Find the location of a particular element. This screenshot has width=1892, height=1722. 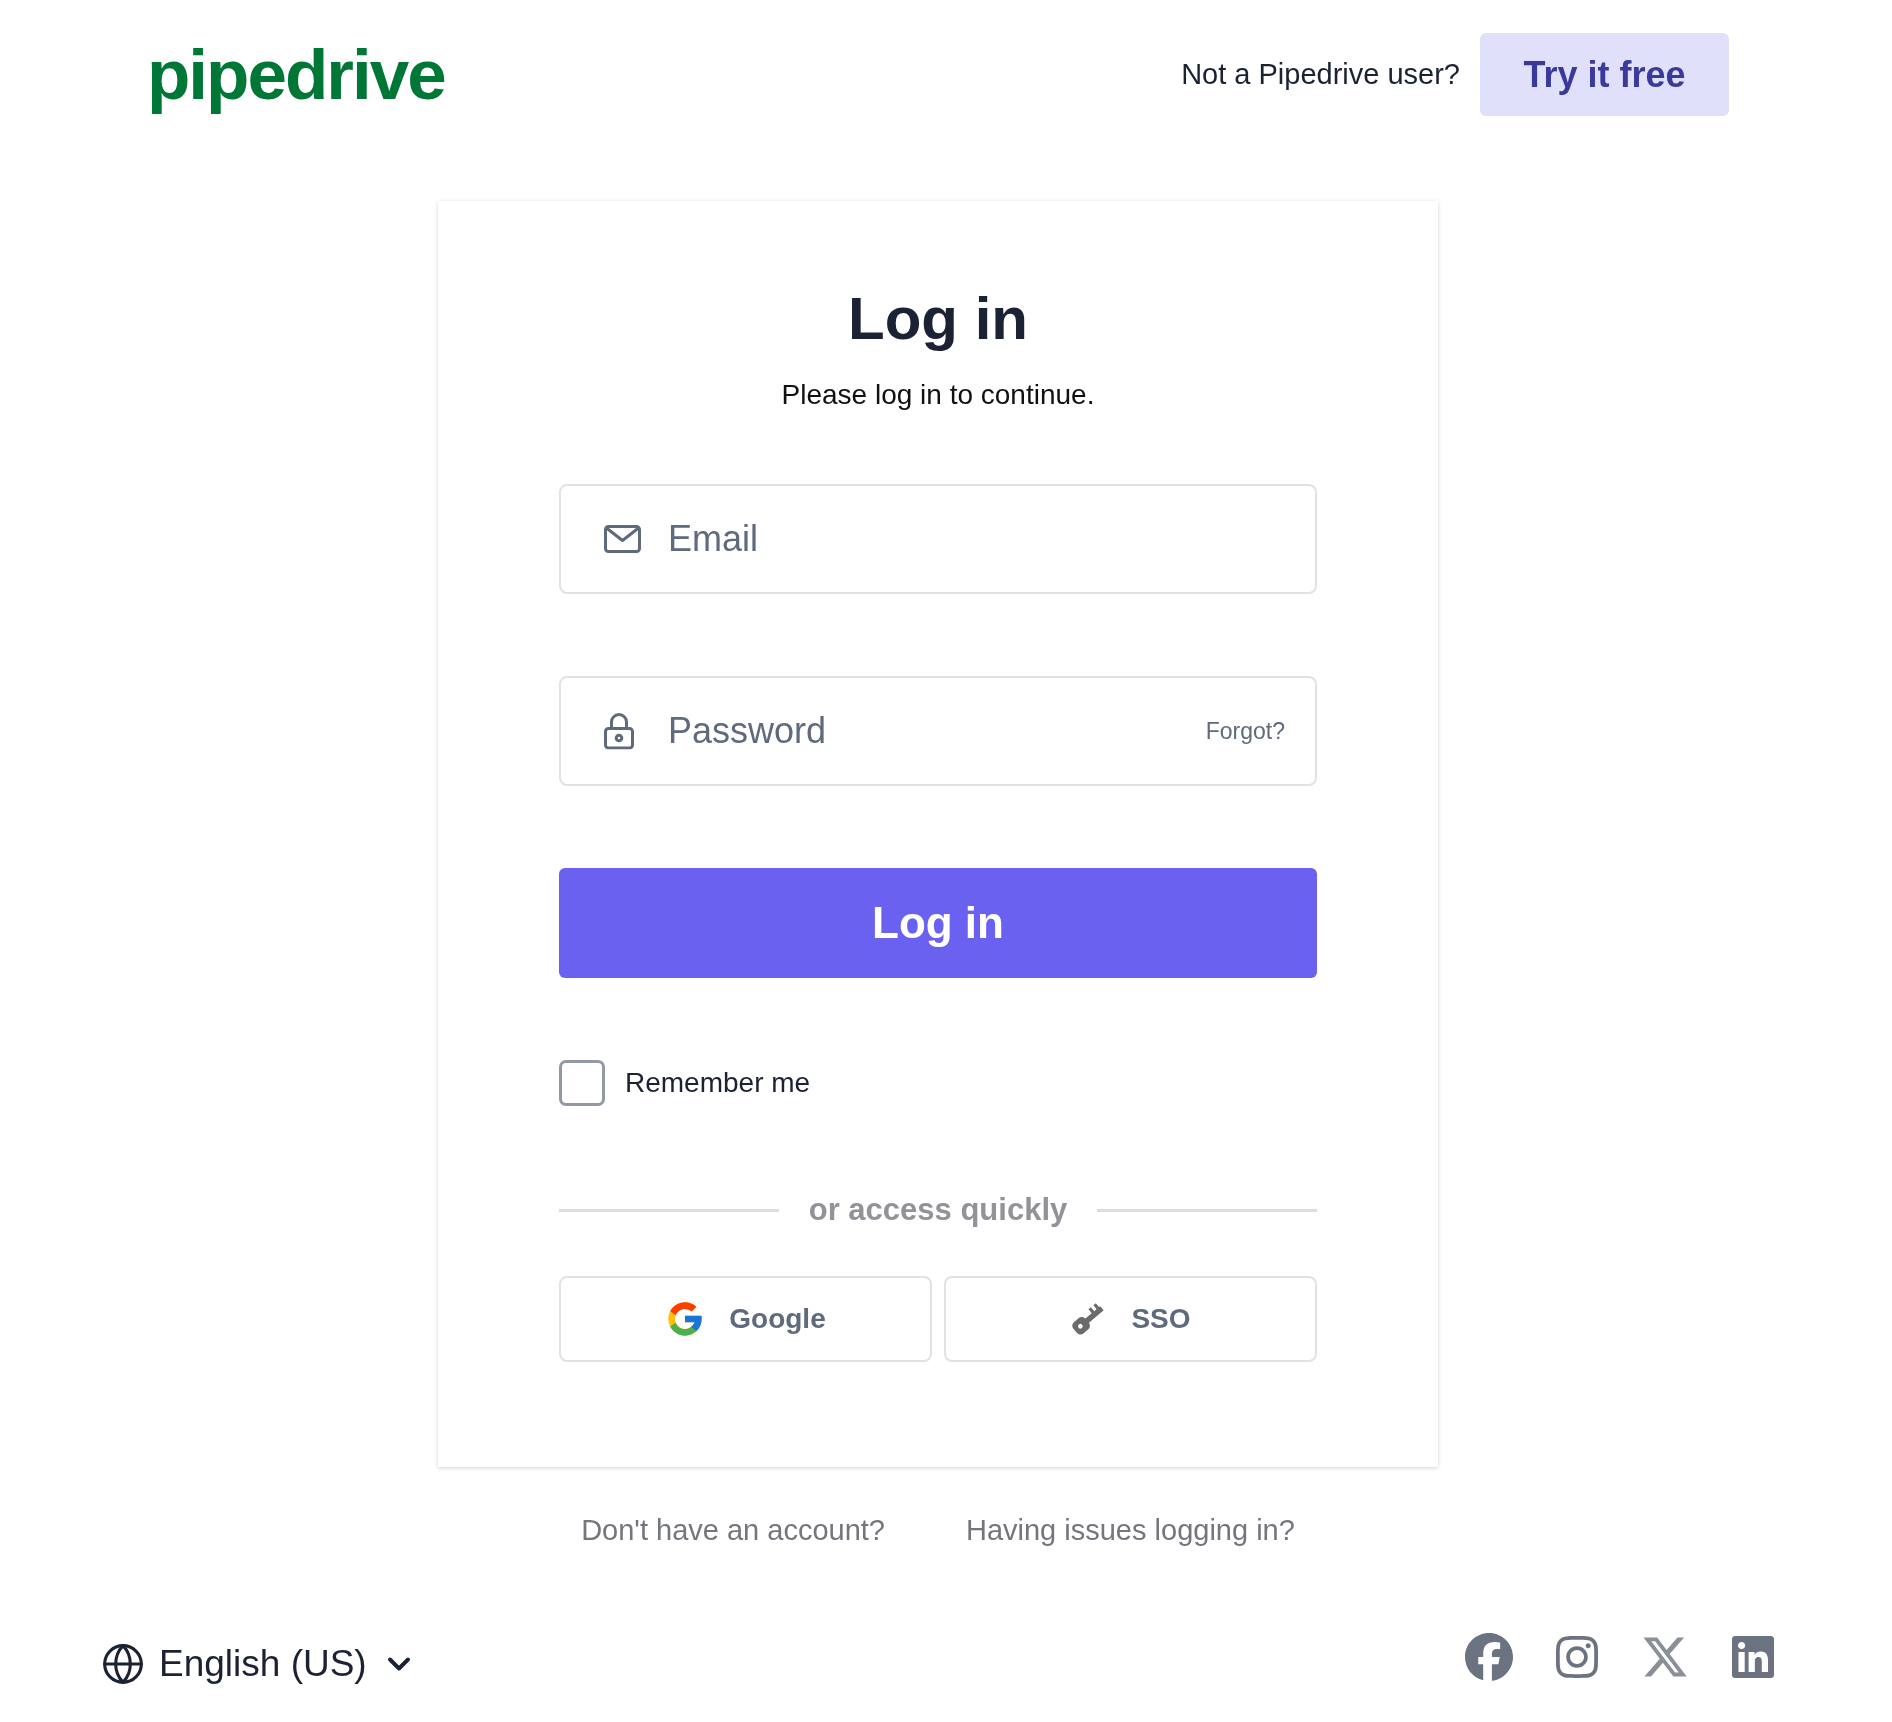

try-free-button: Try it free is located at coordinates (1604, 74).